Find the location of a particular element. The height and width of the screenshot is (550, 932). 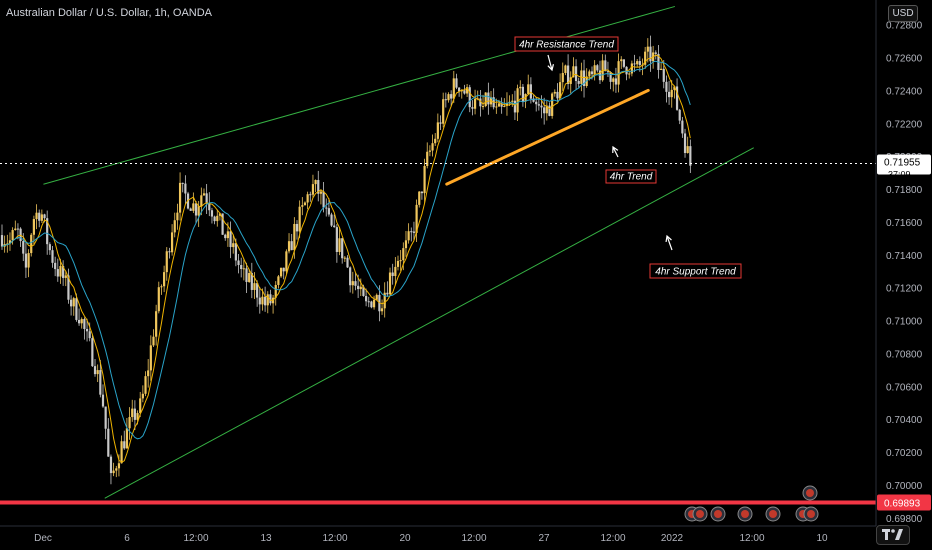

price-tick-label: 0.72400 is located at coordinates (904, 91).